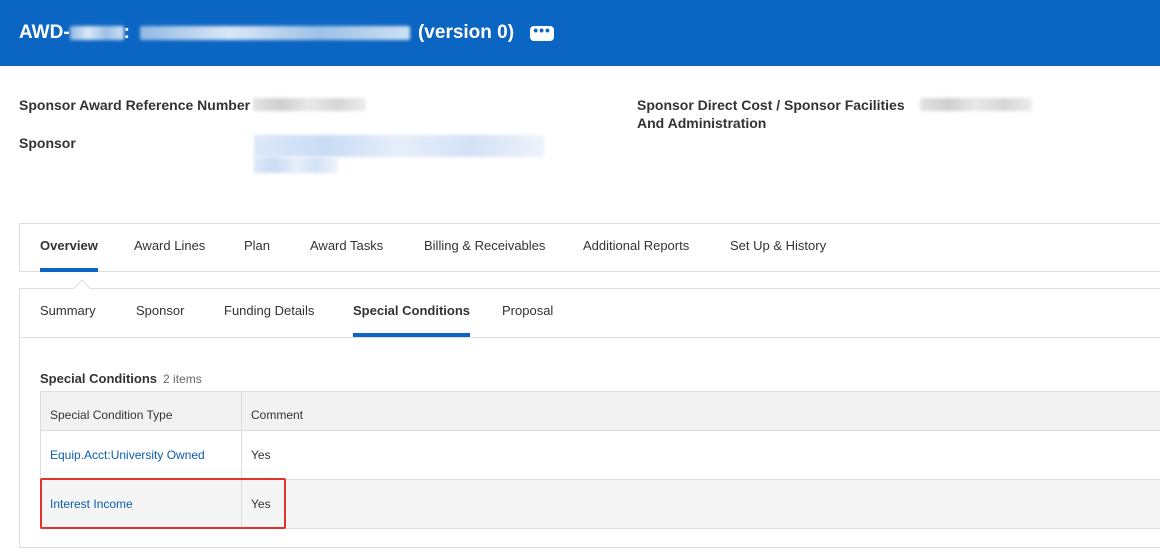 This screenshot has height=548, width=1160. What do you see at coordinates (275, 33) in the screenshot?
I see `redacted-award-name` at bounding box center [275, 33].